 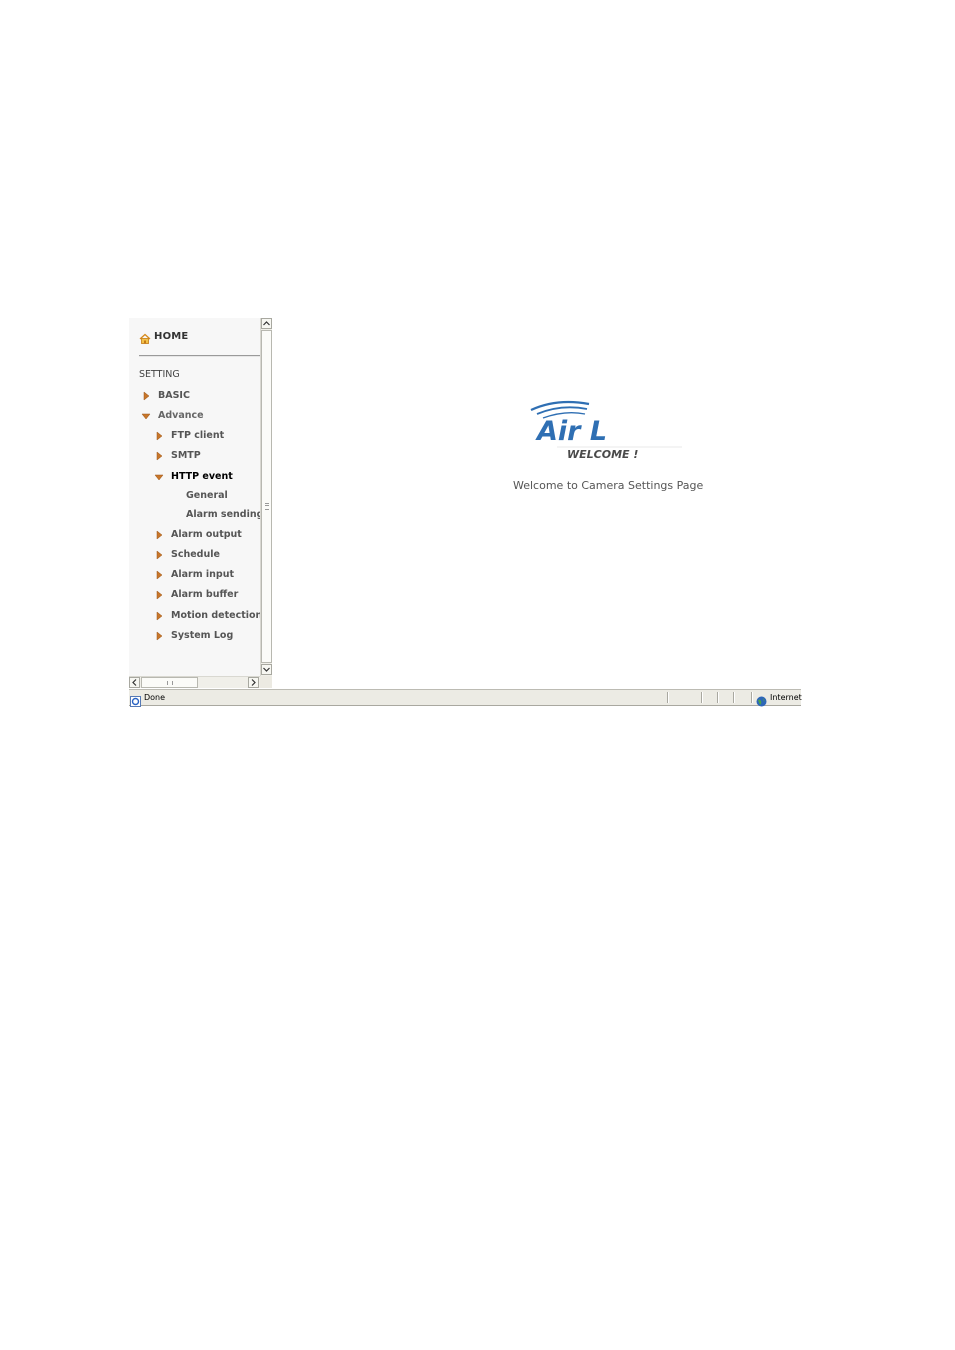 I want to click on chevron-down-icon, so click(x=266, y=669).